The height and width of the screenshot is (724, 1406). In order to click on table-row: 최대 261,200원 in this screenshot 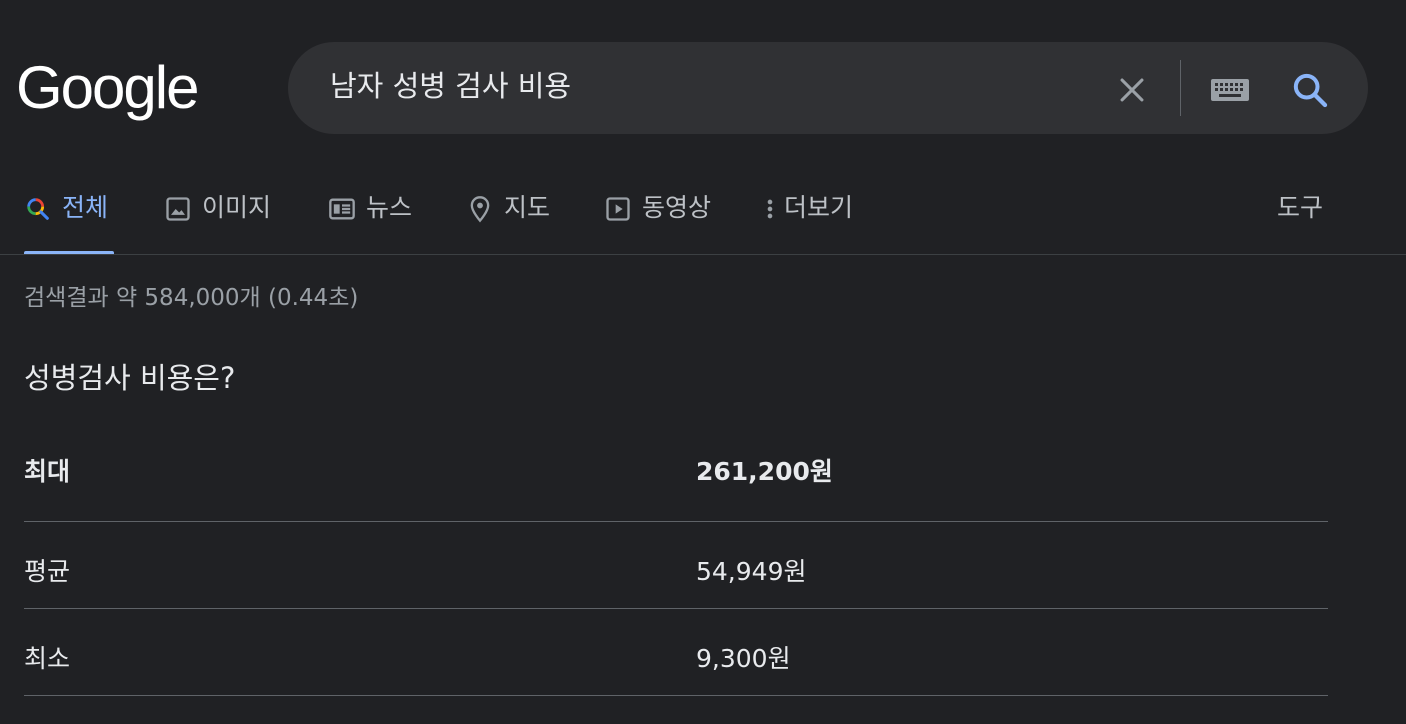, I will do `click(676, 478)`.